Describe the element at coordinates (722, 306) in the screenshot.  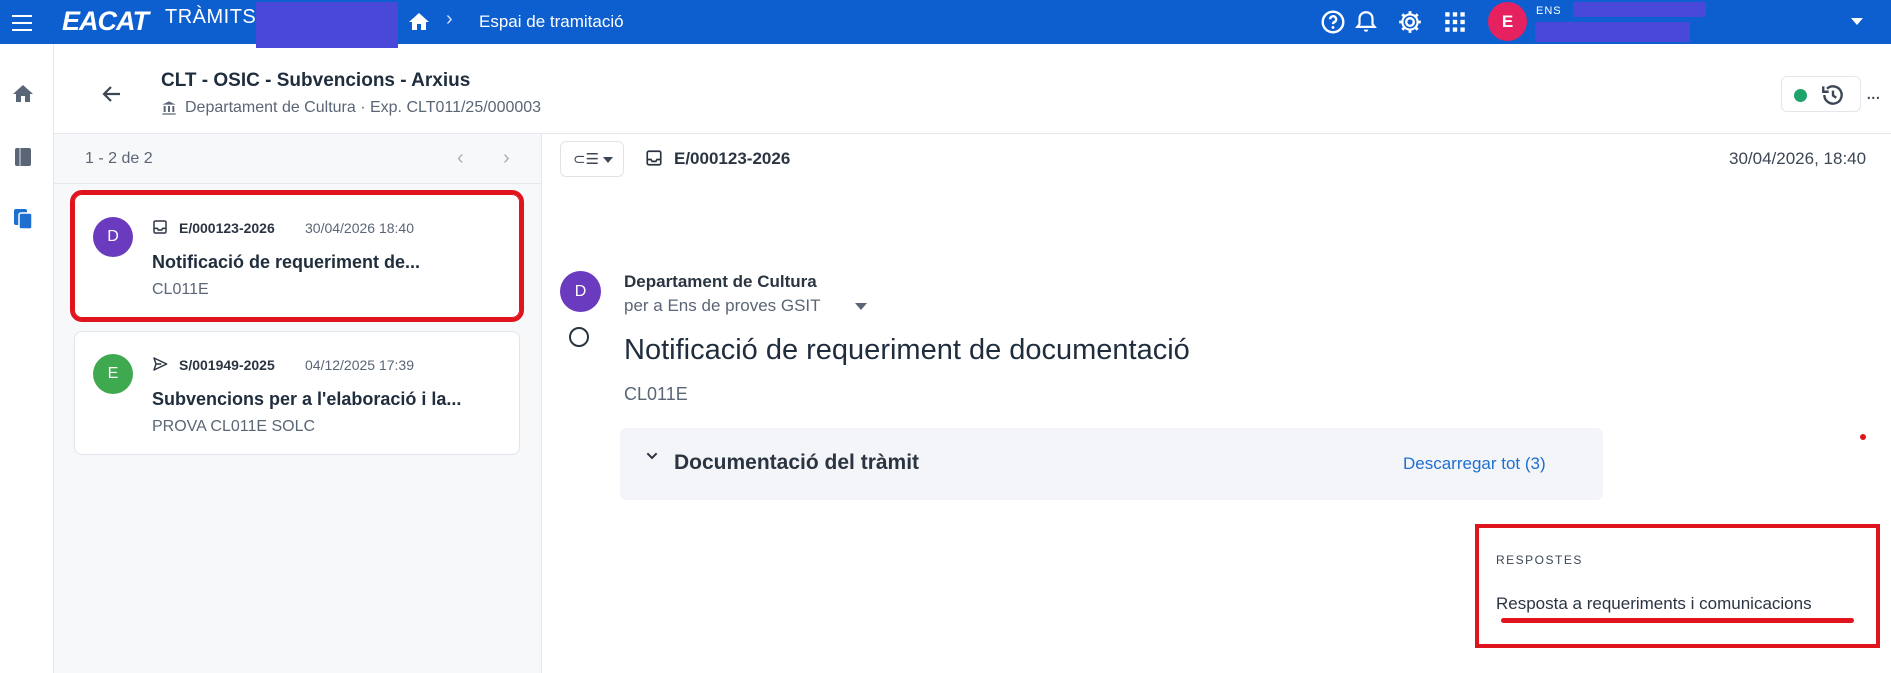
I see `recipient-line: per a Ens de proves GSIT` at that location.